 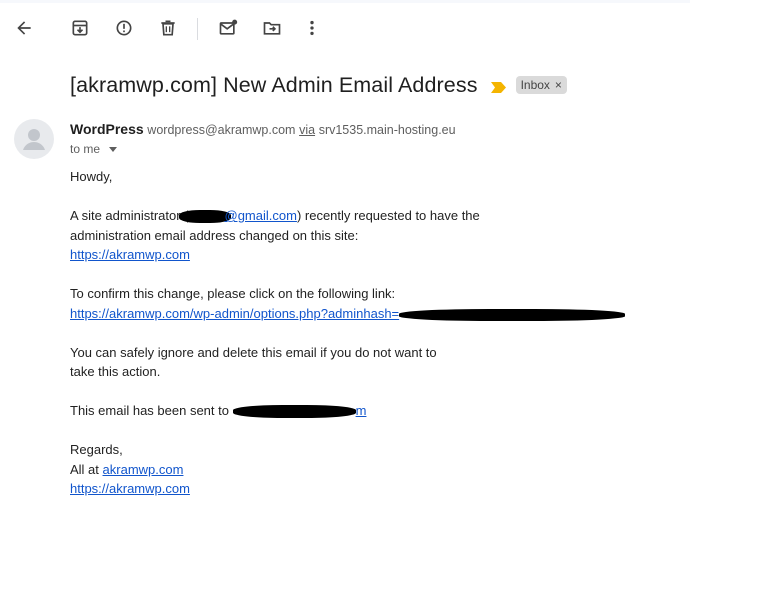 I want to click on footer-line: https://akramwp.com, so click(x=130, y=489).